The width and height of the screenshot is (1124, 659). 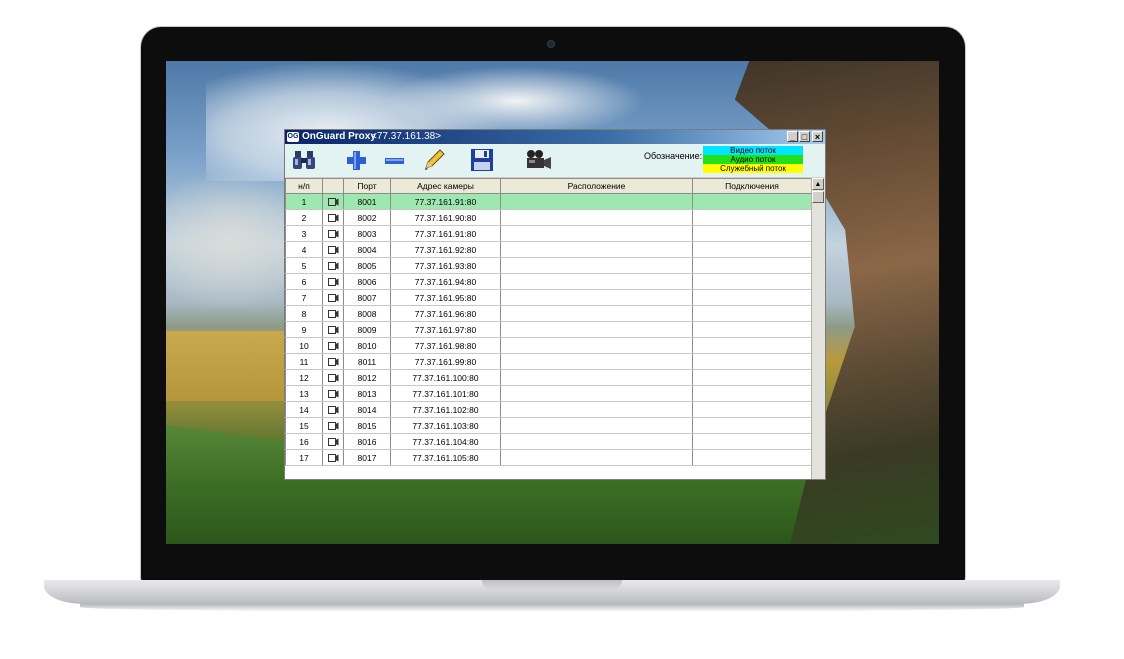 What do you see at coordinates (445, 393) in the screenshot?
I see `row-camera-address: 77.37.161.101:80` at bounding box center [445, 393].